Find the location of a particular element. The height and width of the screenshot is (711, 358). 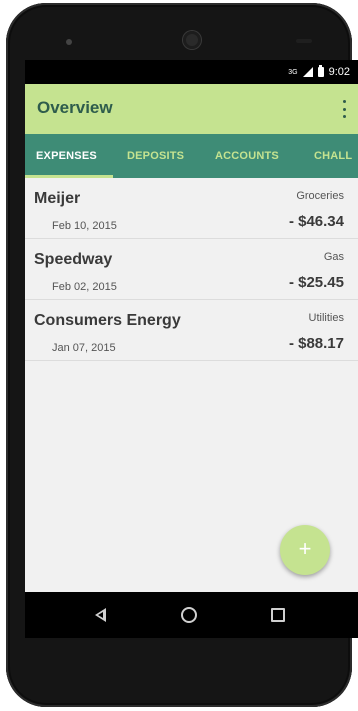

add-expense-button: + is located at coordinates (305, 550).